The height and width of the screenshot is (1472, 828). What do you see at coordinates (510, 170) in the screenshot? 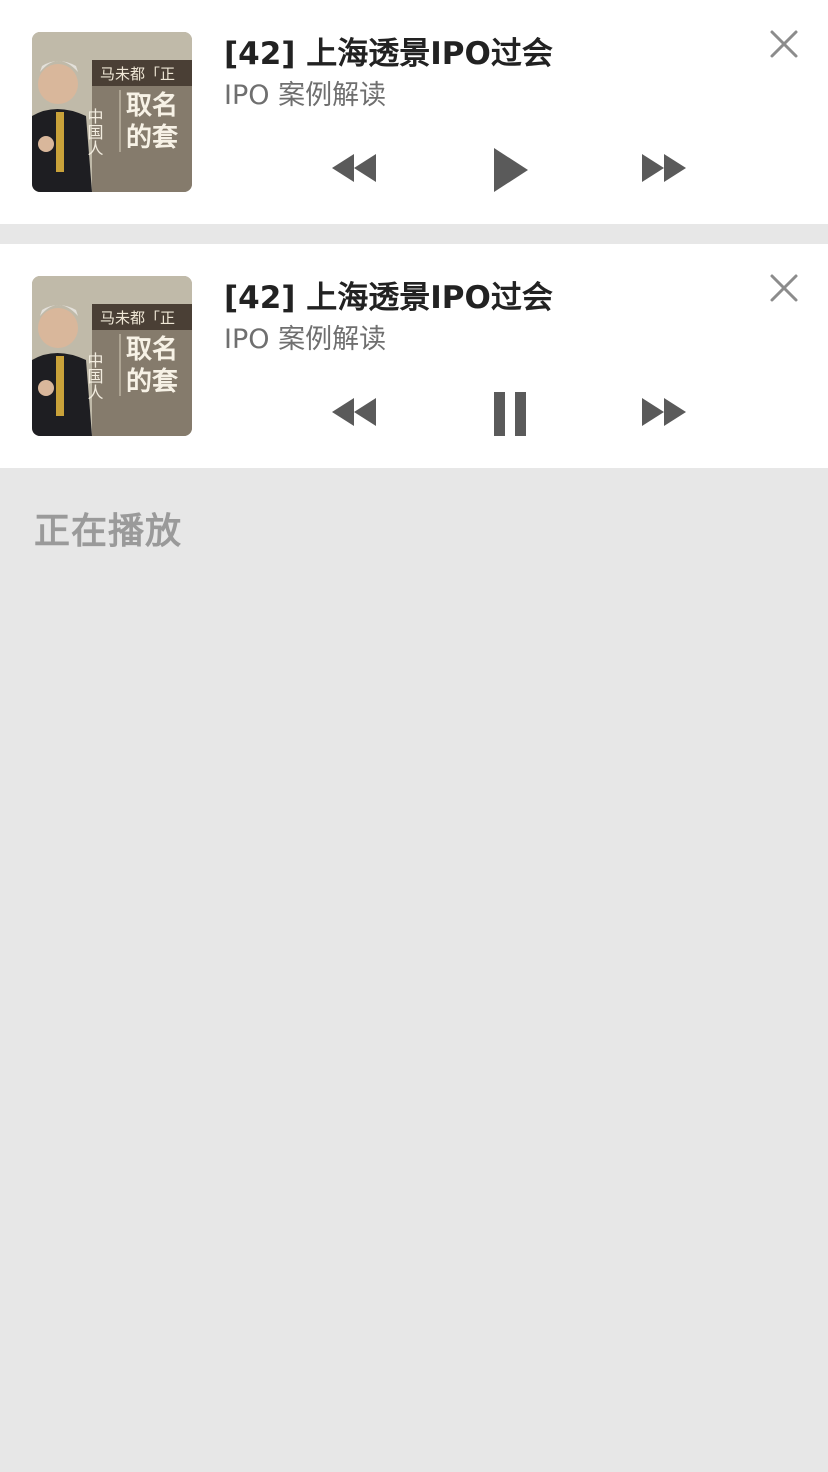
I see `play-icon` at bounding box center [510, 170].